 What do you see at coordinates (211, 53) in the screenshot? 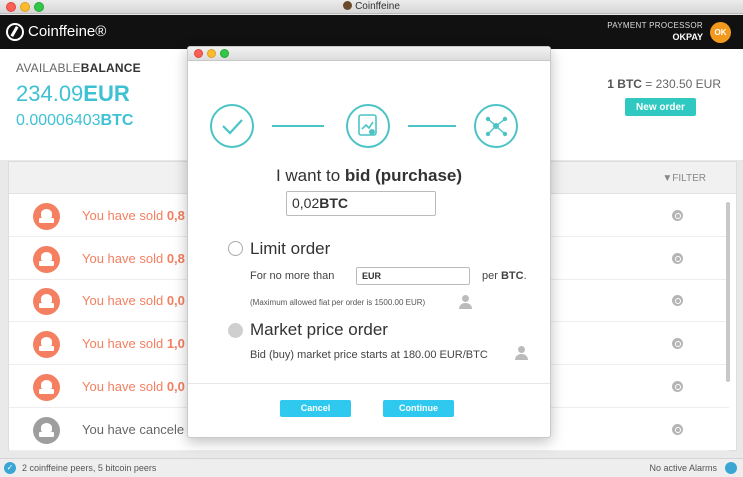
I see `dialog-minimize-button` at bounding box center [211, 53].